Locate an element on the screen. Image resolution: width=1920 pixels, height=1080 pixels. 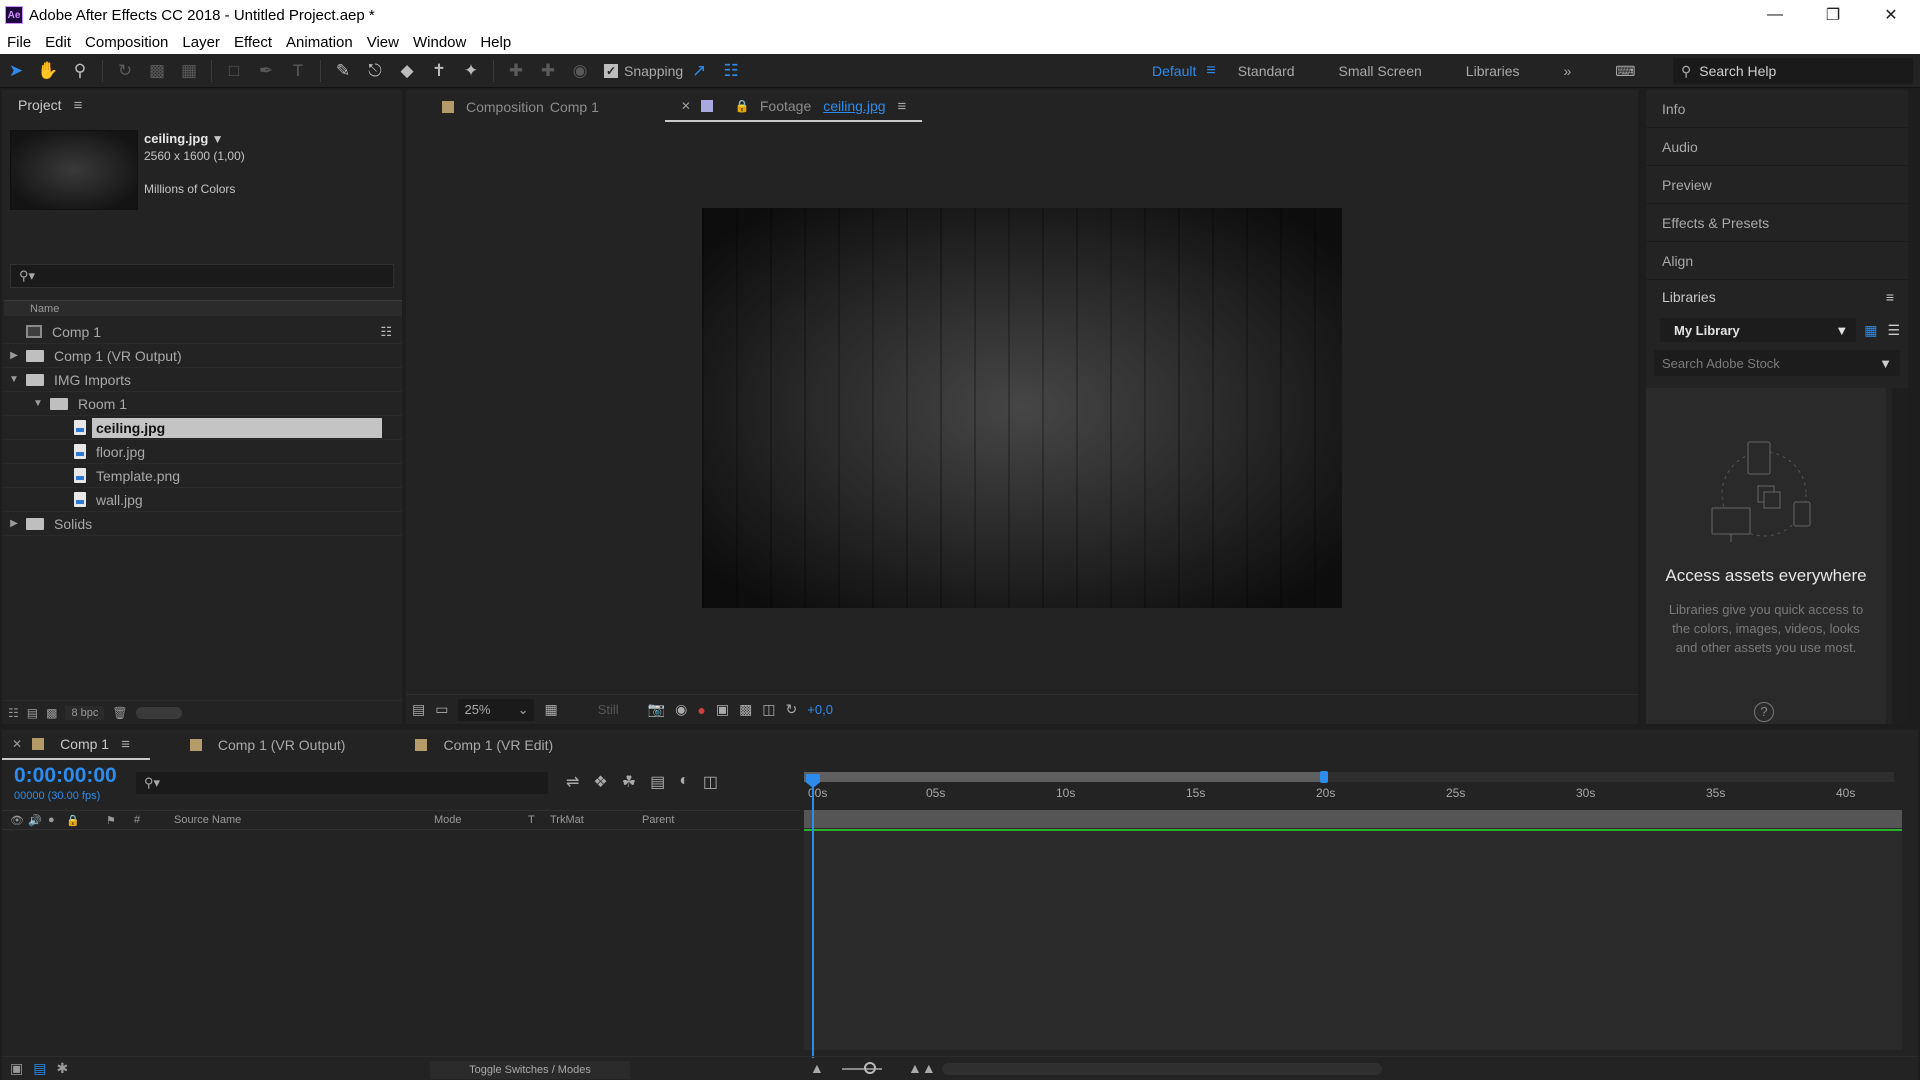
rgb-channels-icon: ● is located at coordinates (701, 710).